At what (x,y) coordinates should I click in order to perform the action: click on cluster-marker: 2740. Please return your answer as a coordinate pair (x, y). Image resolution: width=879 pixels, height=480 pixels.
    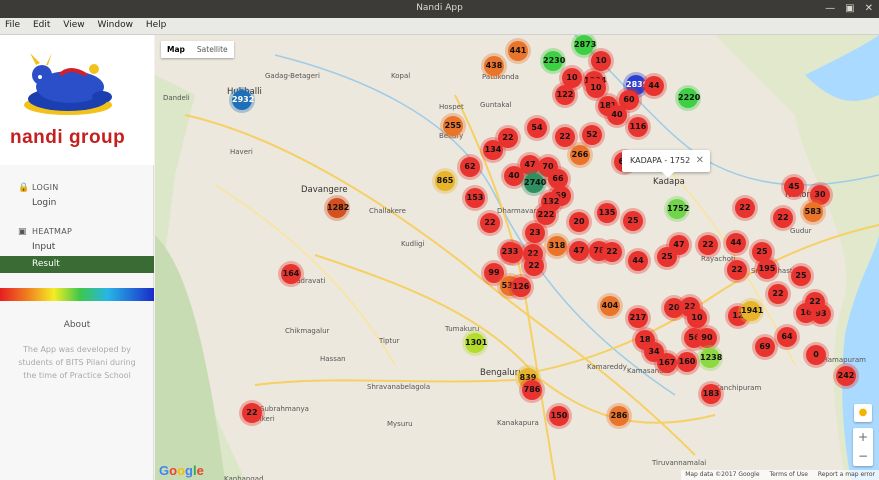
    Looking at the image, I should click on (535, 183).